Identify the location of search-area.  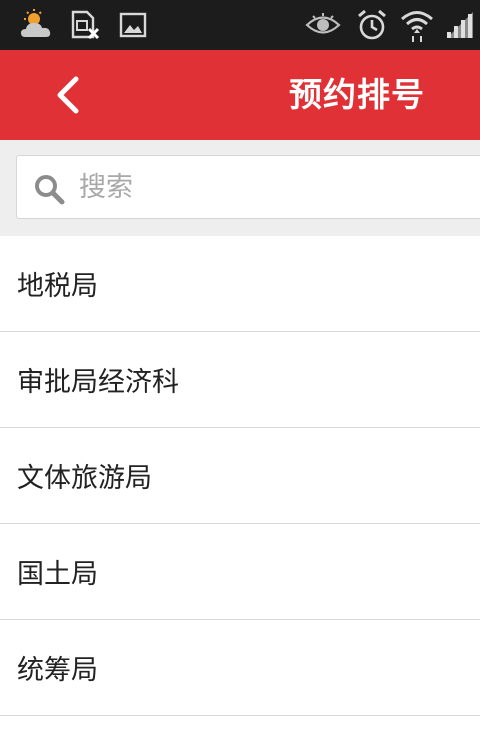
(240, 188).